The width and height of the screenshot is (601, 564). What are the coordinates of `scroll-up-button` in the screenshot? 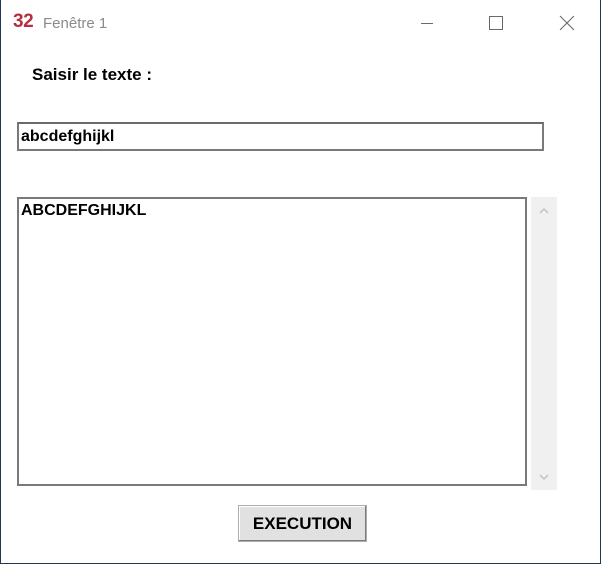 It's located at (544, 210).